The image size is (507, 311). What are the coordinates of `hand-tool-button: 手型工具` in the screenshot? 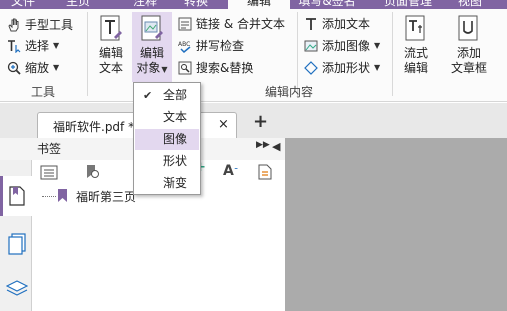 It's located at (40, 25).